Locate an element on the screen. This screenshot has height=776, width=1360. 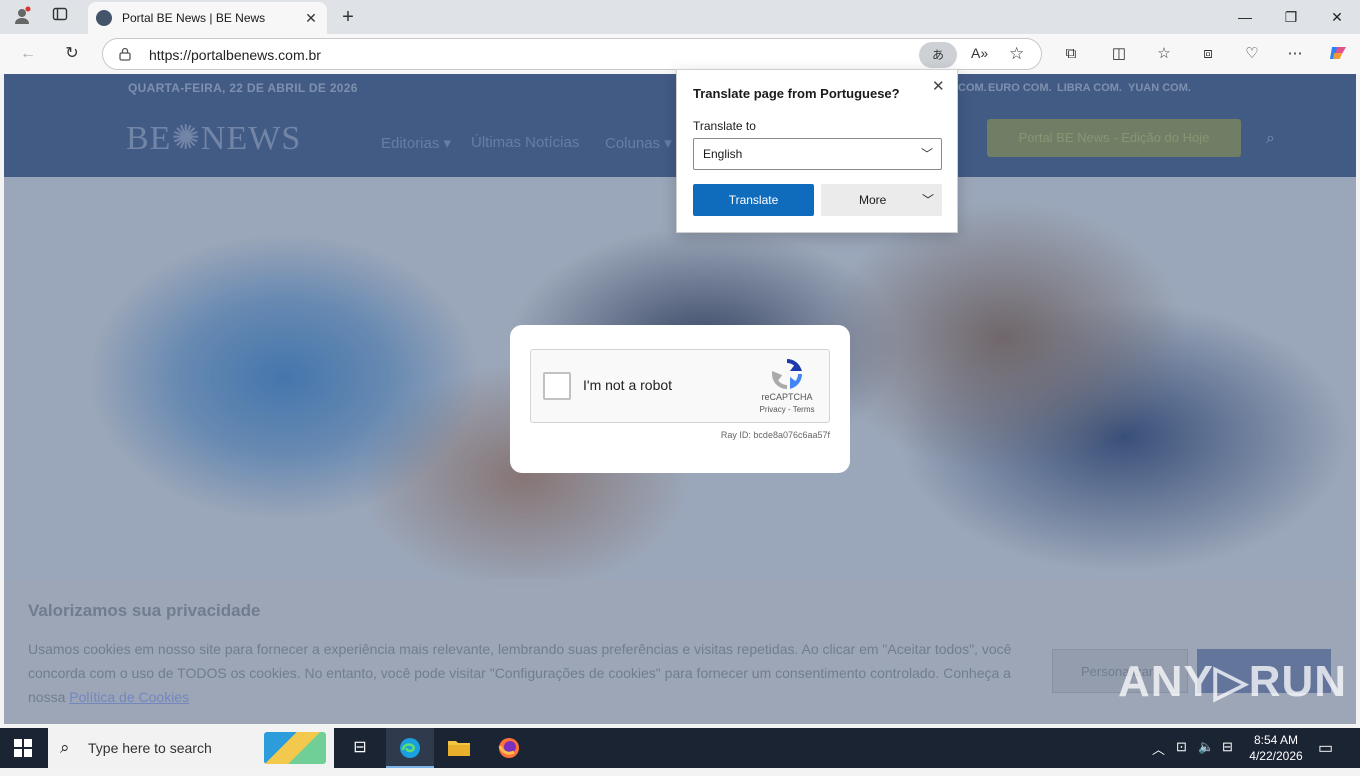
lock-icon is located at coordinates (126, 54).